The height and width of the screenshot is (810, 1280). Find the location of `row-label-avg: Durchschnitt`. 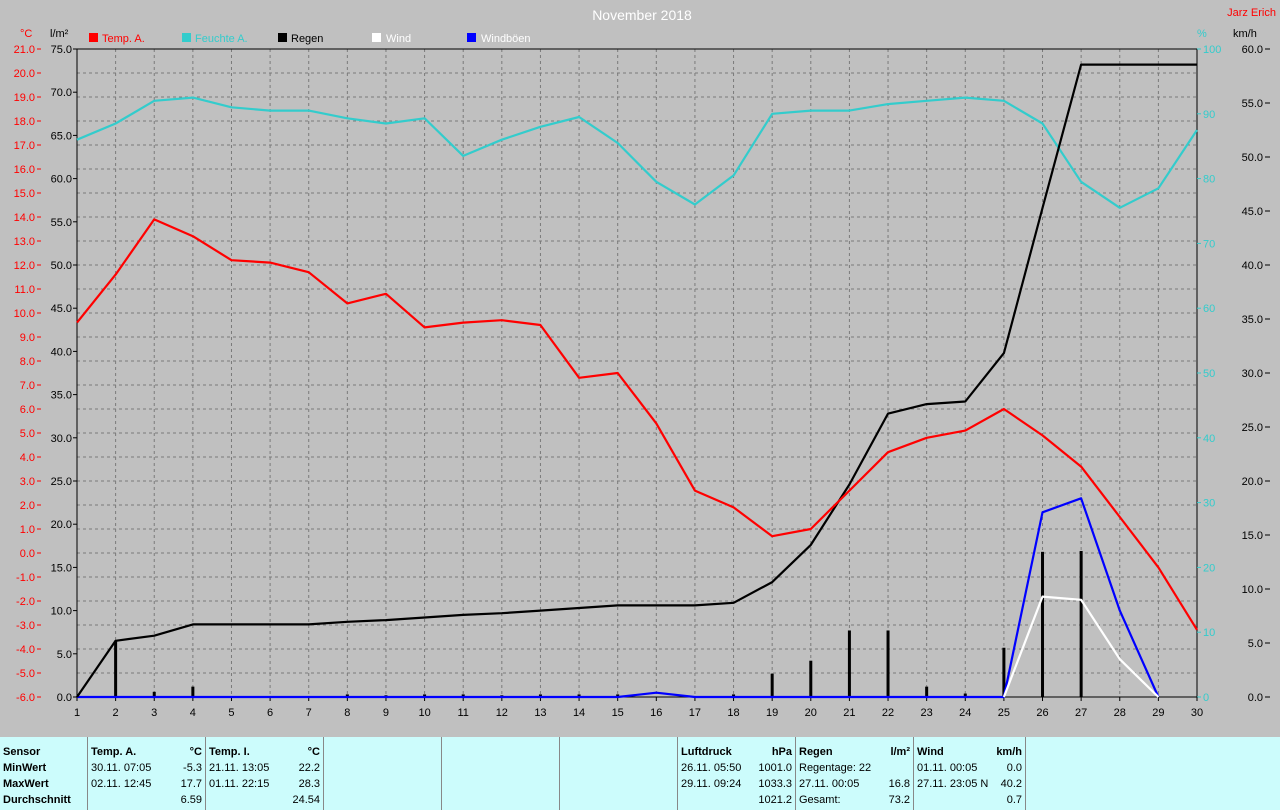

row-label-avg: Durchschnitt is located at coordinates (37, 800).